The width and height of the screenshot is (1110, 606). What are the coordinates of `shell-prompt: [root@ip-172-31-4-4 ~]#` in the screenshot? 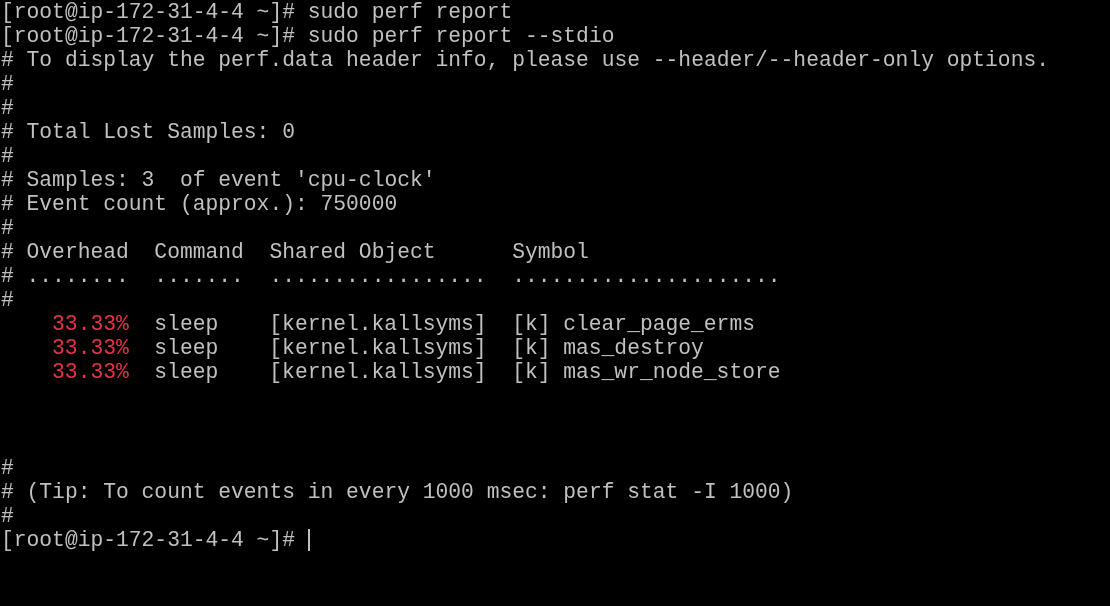 It's located at (148, 540).